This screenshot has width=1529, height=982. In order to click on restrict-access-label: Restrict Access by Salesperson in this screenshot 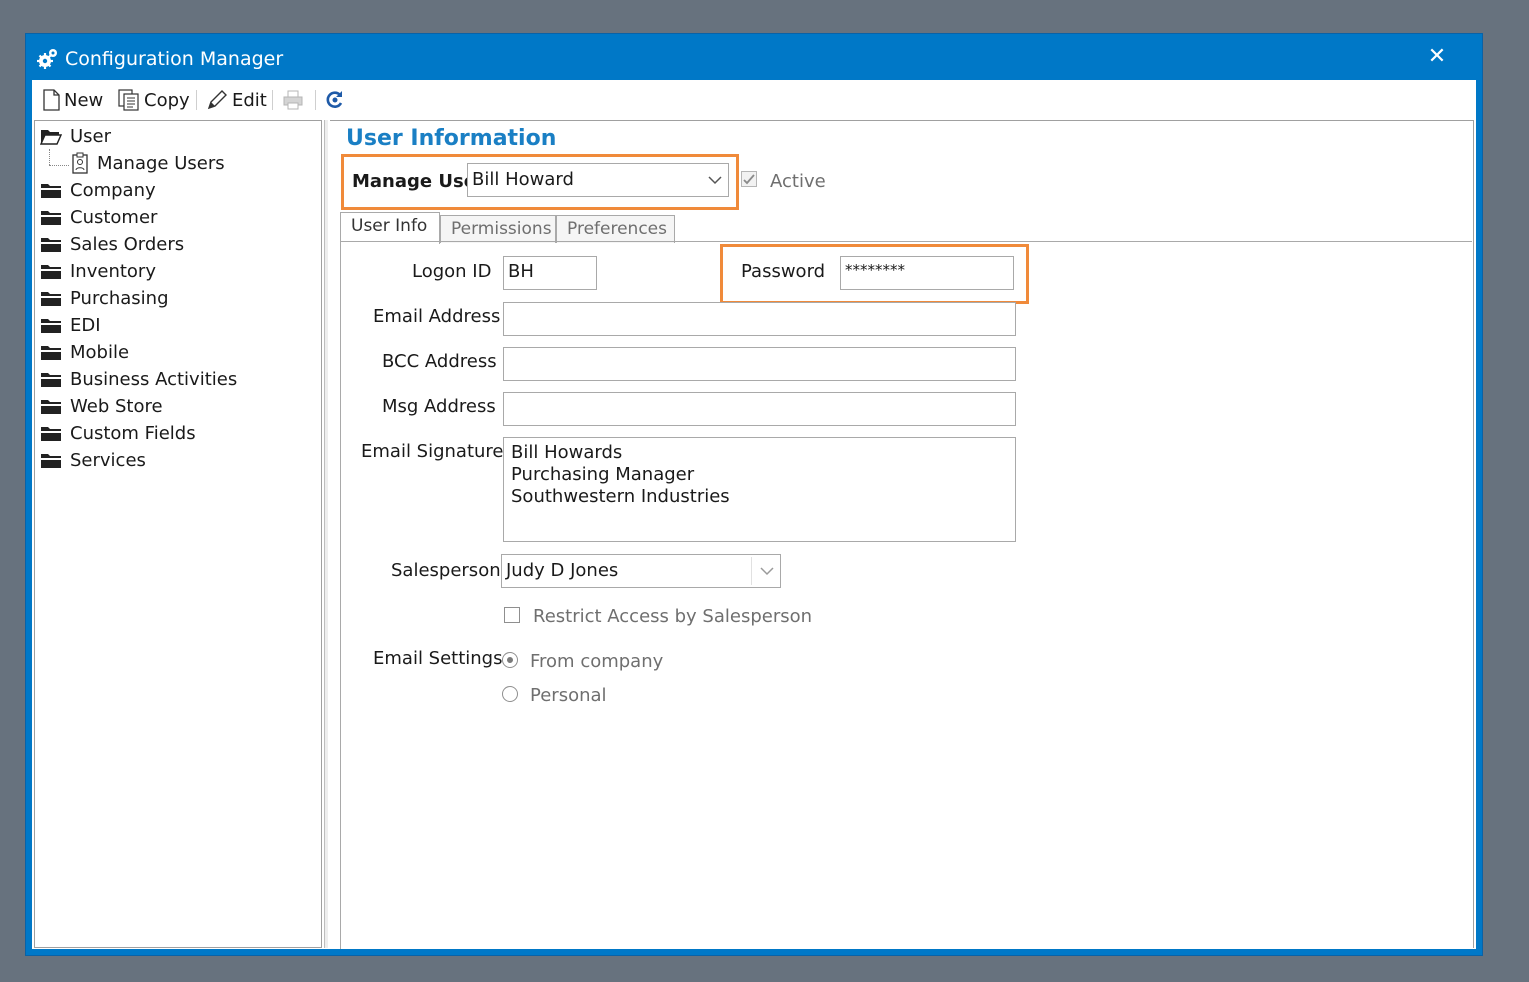, I will do `click(673, 616)`.